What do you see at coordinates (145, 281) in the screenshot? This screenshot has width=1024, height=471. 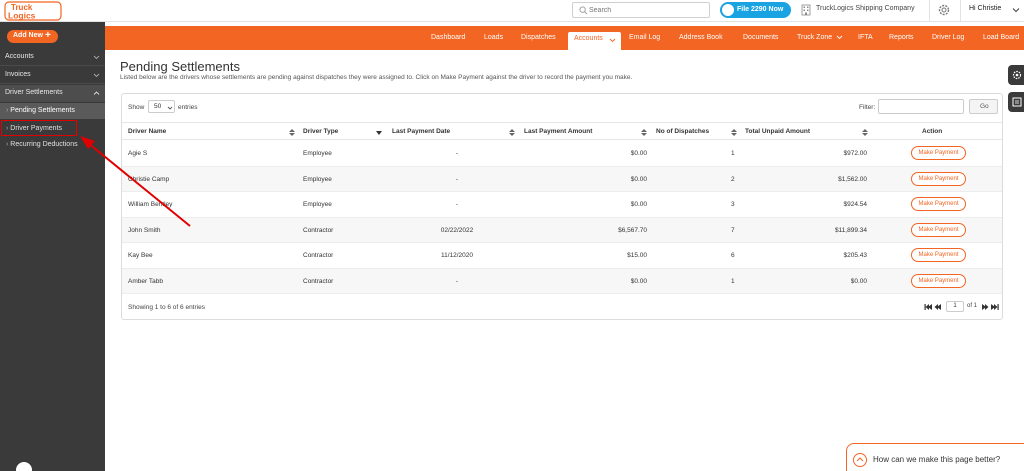 I see `driver-name: Amber Tabb` at bounding box center [145, 281].